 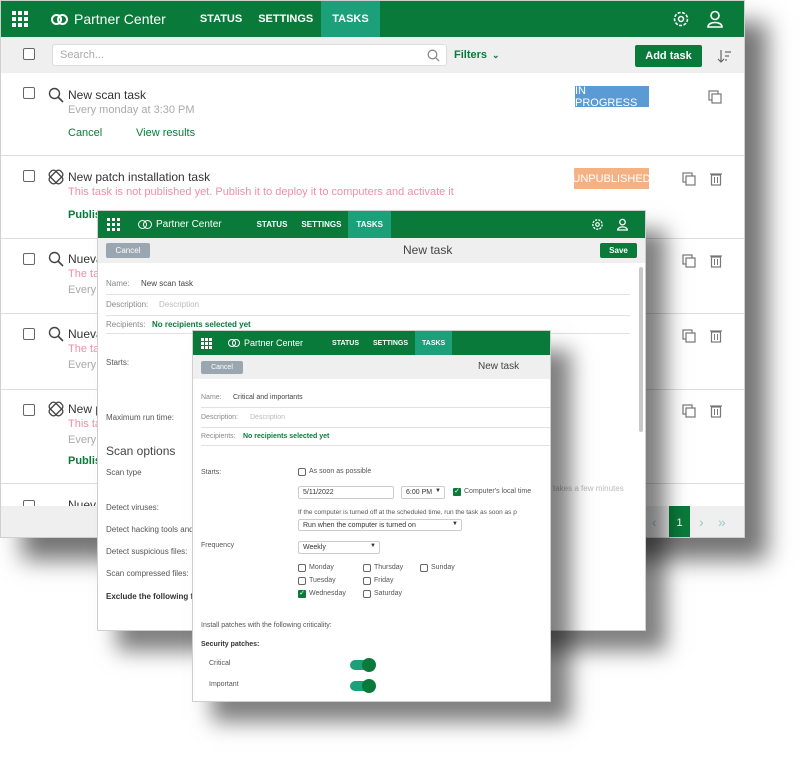 What do you see at coordinates (141, 451) in the screenshot?
I see `scan-options-heading: Scan options` at bounding box center [141, 451].